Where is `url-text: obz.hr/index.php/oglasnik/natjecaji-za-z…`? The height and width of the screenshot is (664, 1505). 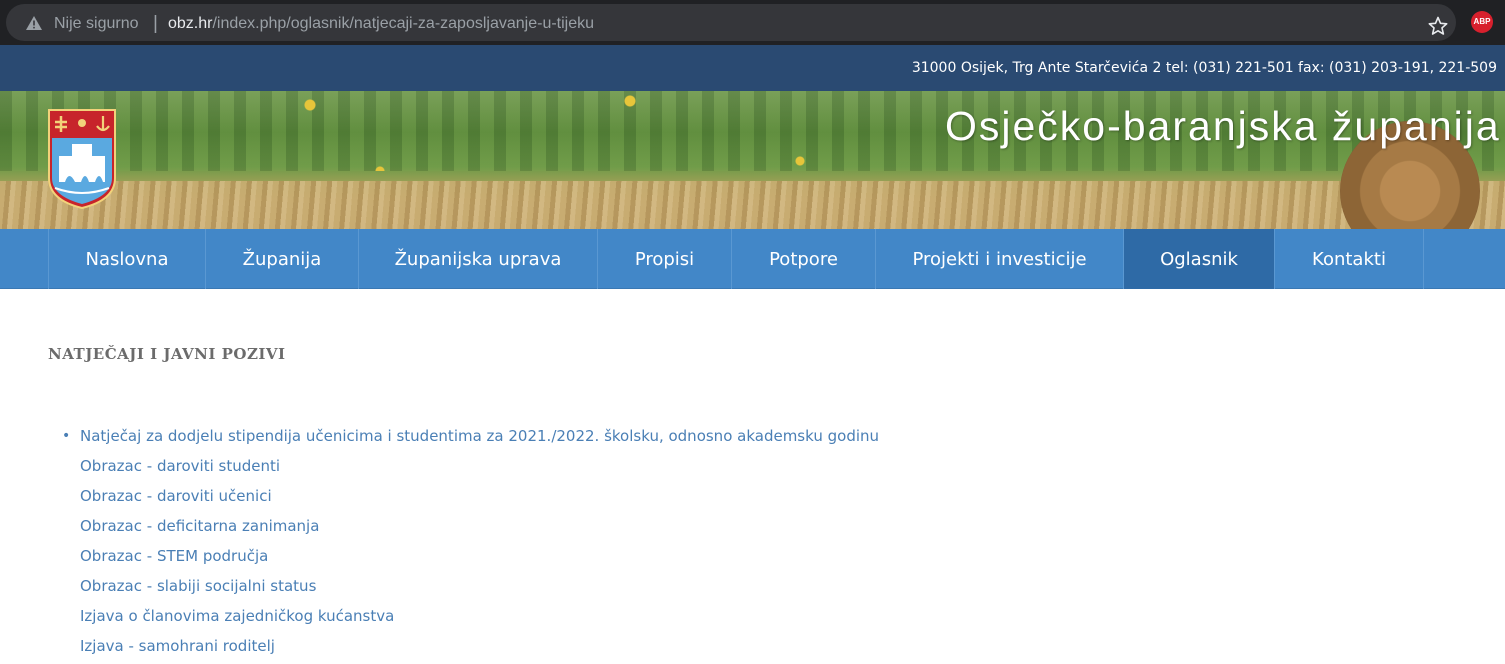
url-text: obz.hr/index.php/oglasnik/natjecaji-za-z… is located at coordinates (381, 24).